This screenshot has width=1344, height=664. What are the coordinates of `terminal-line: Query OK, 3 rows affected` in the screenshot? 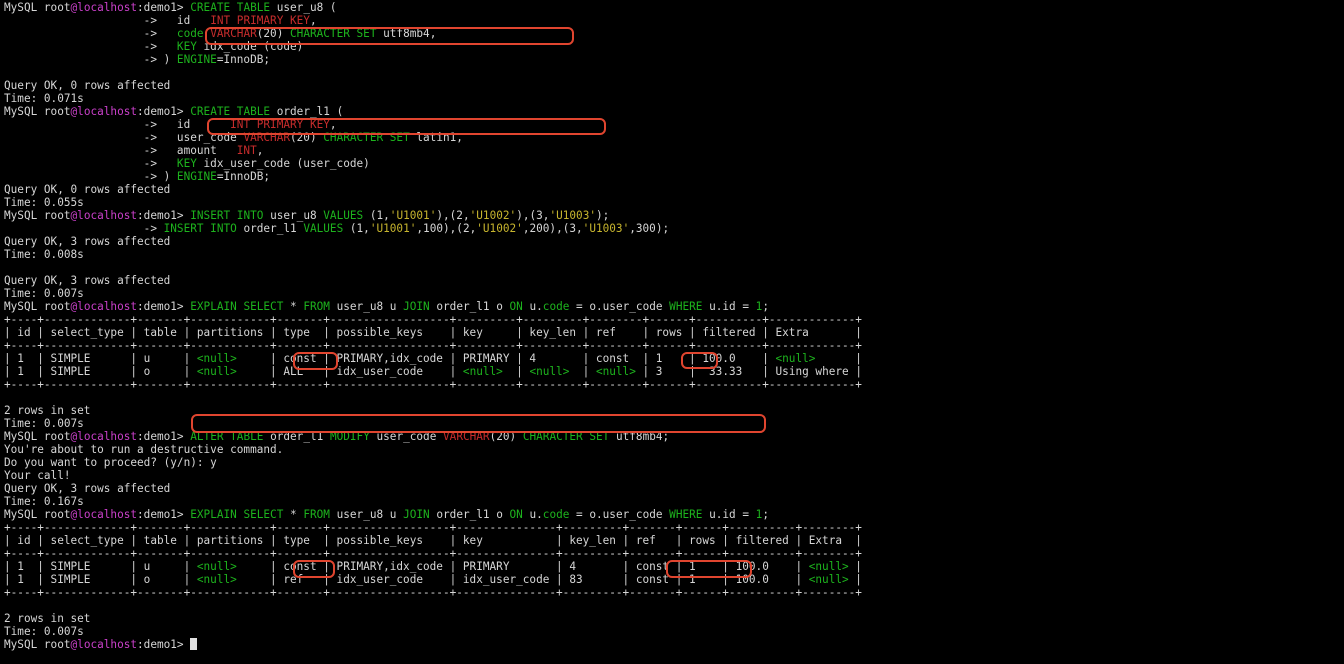 It's located at (433, 280).